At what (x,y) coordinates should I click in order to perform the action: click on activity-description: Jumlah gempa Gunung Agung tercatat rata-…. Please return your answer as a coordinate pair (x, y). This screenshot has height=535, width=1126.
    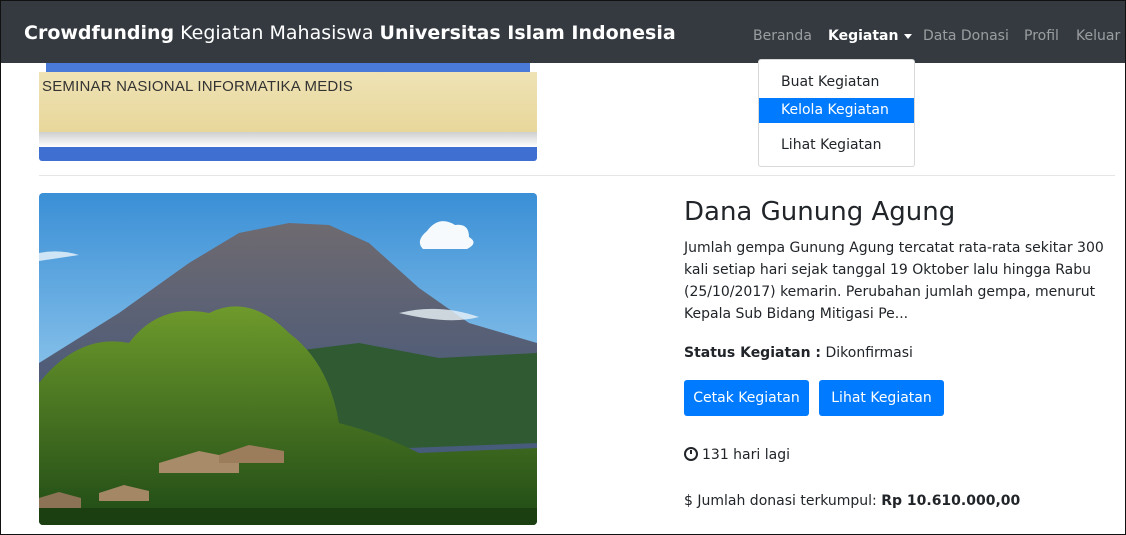
    Looking at the image, I should click on (894, 281).